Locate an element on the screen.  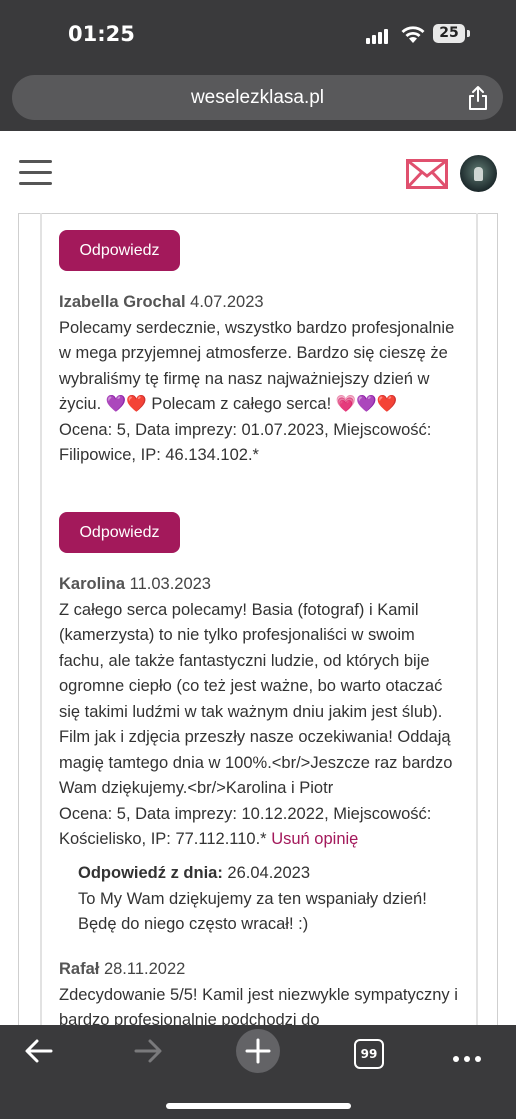
menu-icon is located at coordinates (35, 172).